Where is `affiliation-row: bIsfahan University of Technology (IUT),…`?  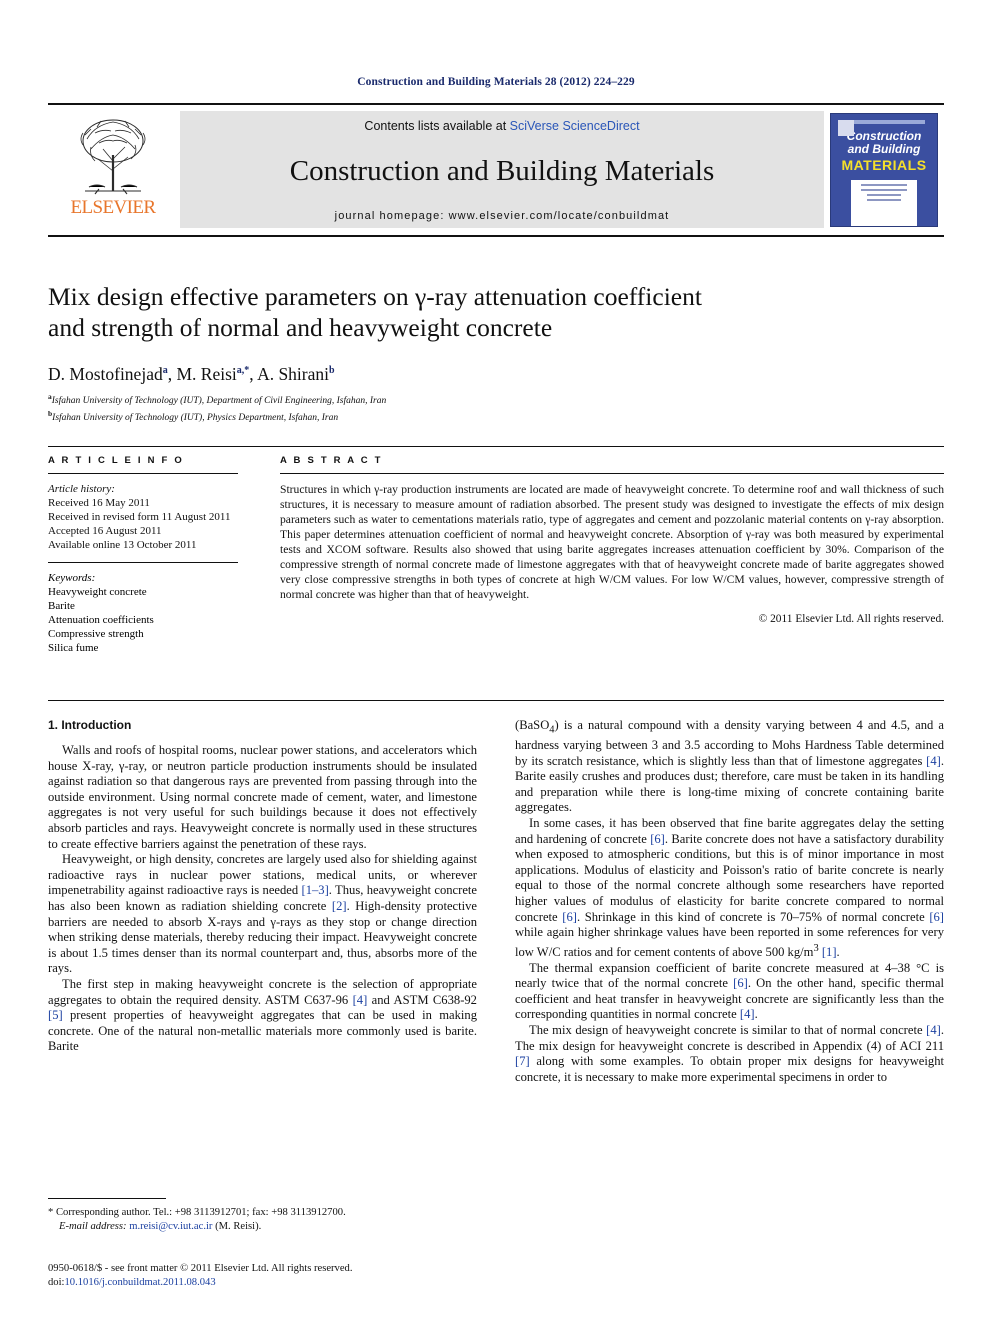 affiliation-row: bIsfahan University of Technology (IUT),… is located at coordinates (217, 416).